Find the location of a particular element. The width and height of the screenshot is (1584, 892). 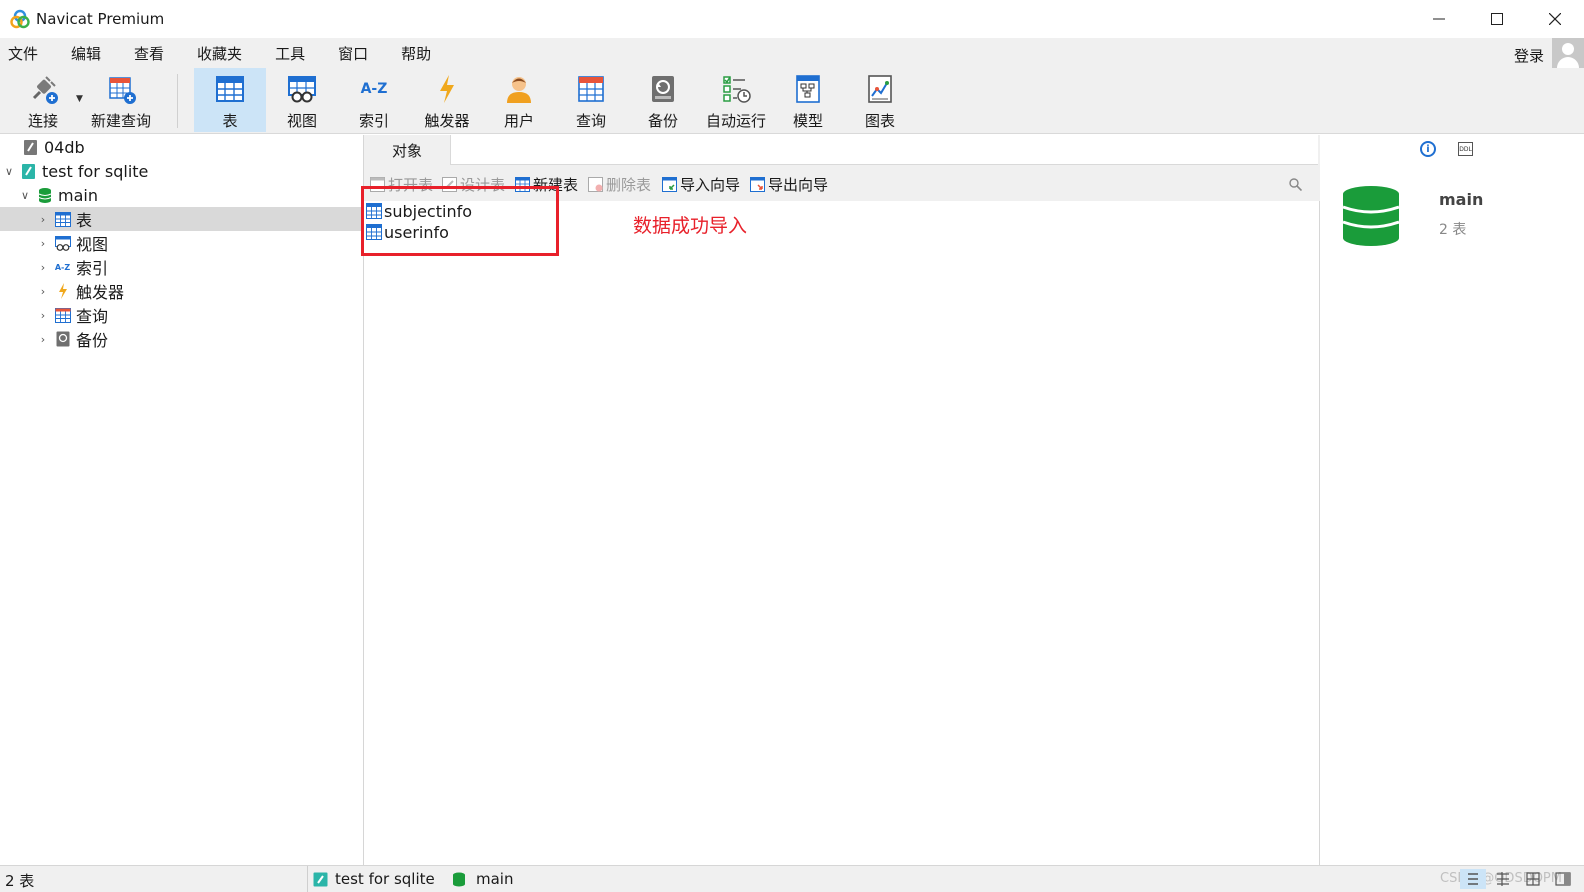

index-tool-button: A-Z 索引 is located at coordinates (374, 100).